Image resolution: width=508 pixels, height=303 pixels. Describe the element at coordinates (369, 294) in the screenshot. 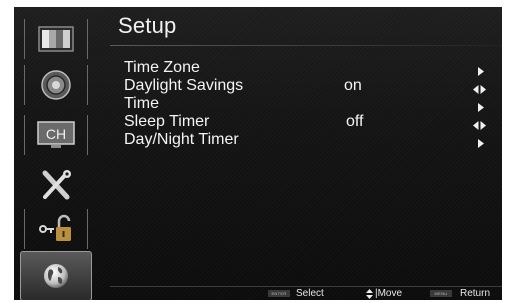

I see `up-down-arrow-icon` at that location.